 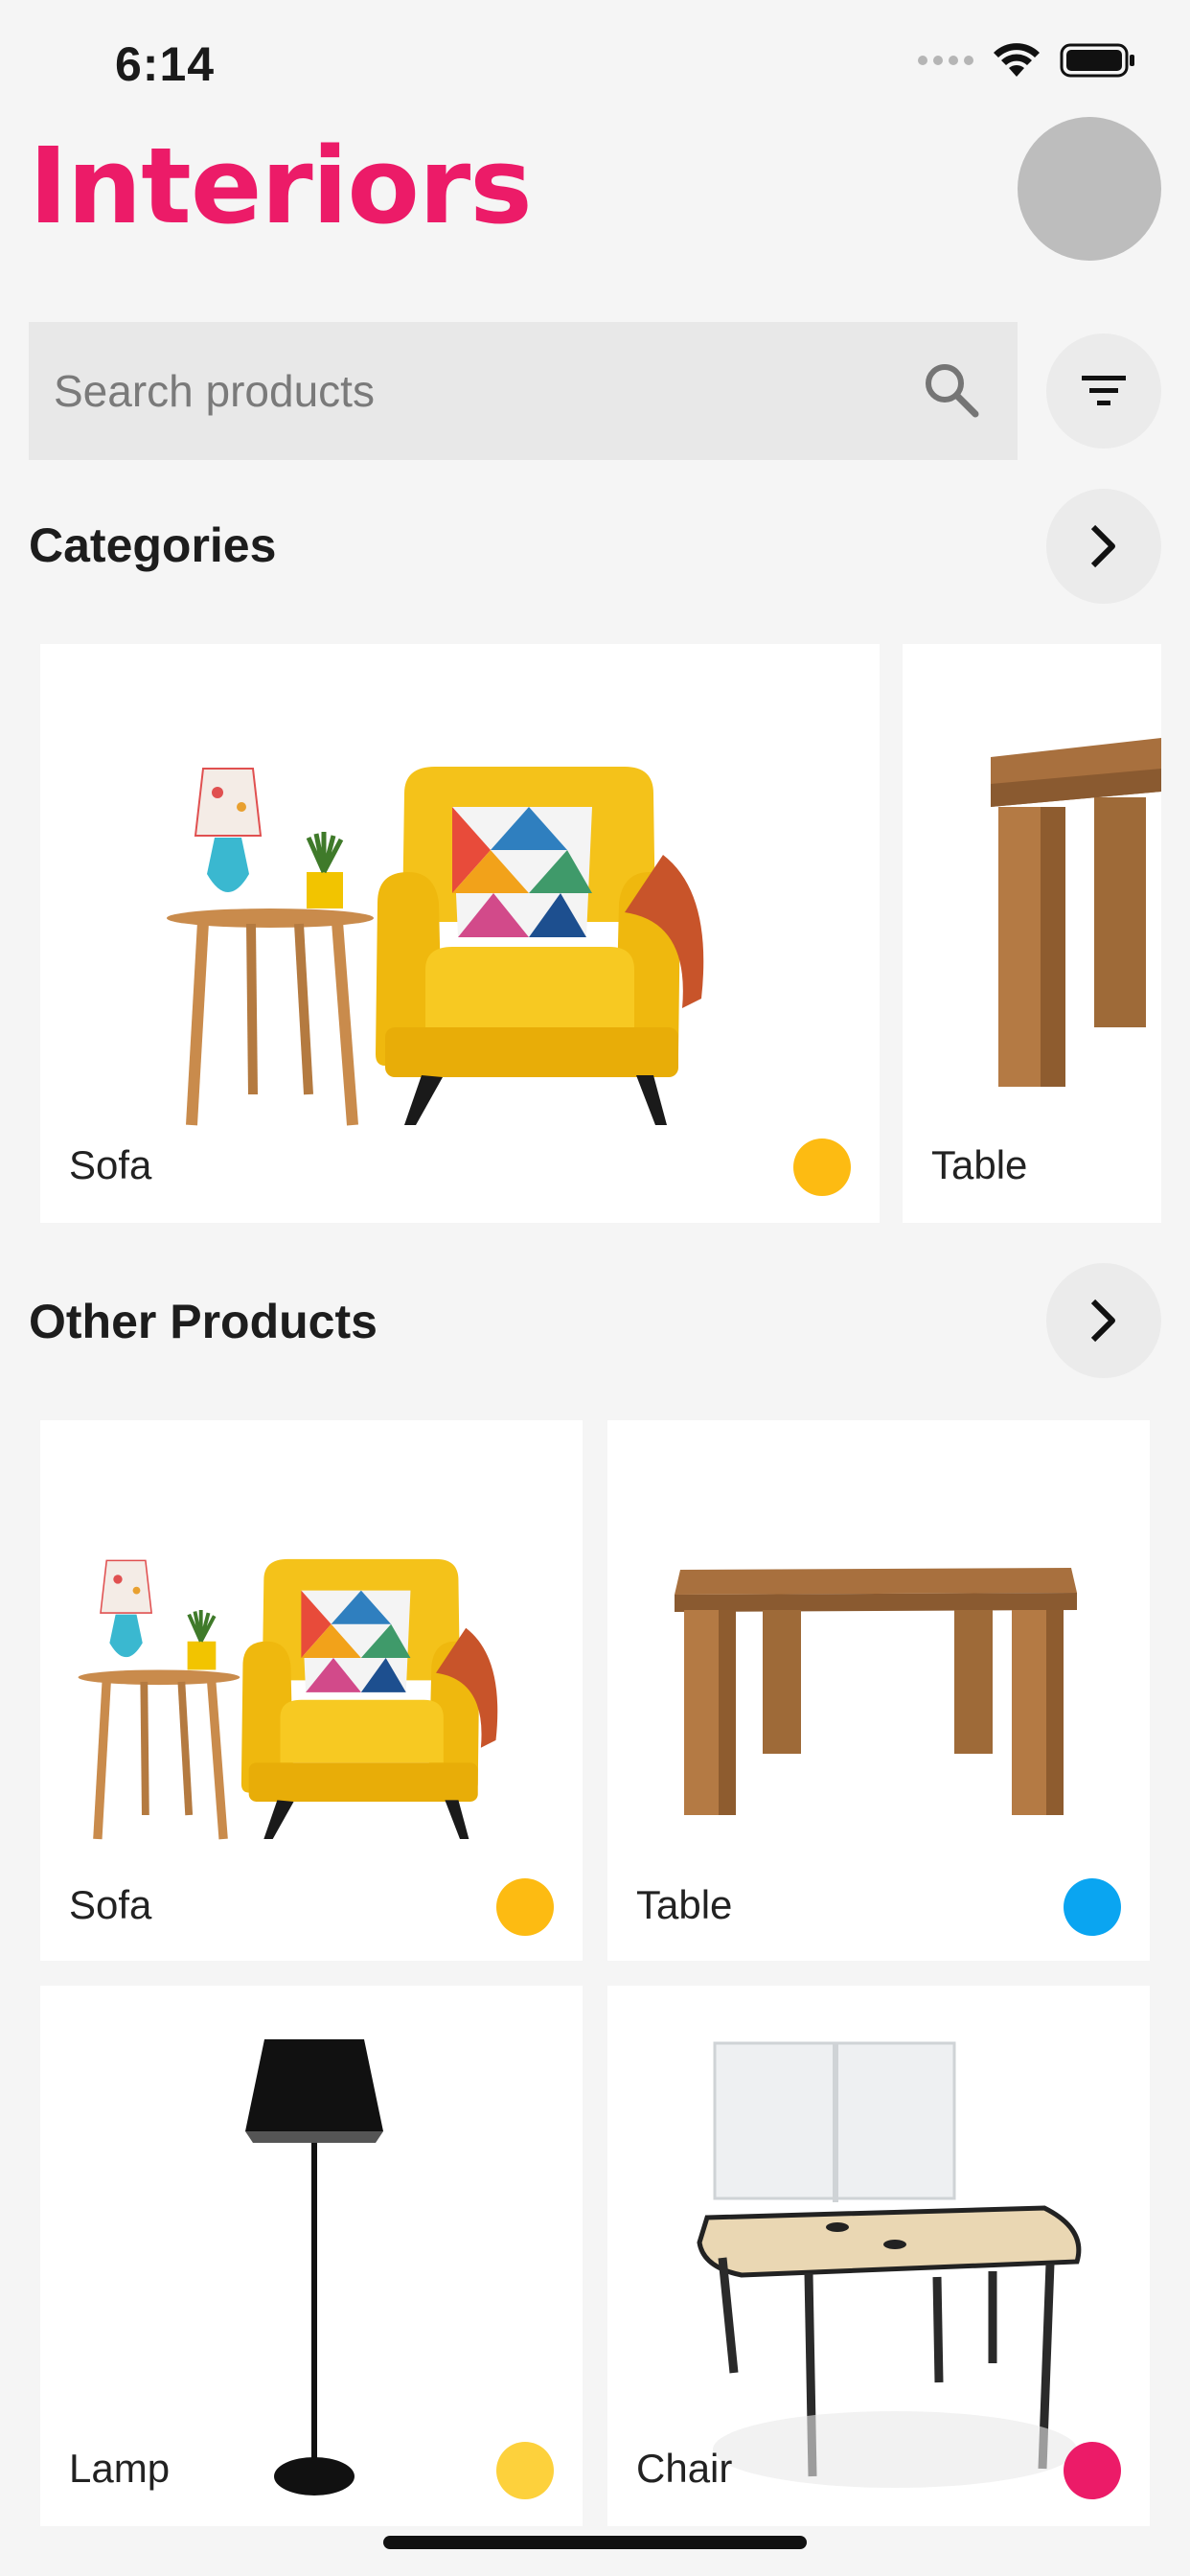 I want to click on wifi-icon, so click(x=1017, y=60).